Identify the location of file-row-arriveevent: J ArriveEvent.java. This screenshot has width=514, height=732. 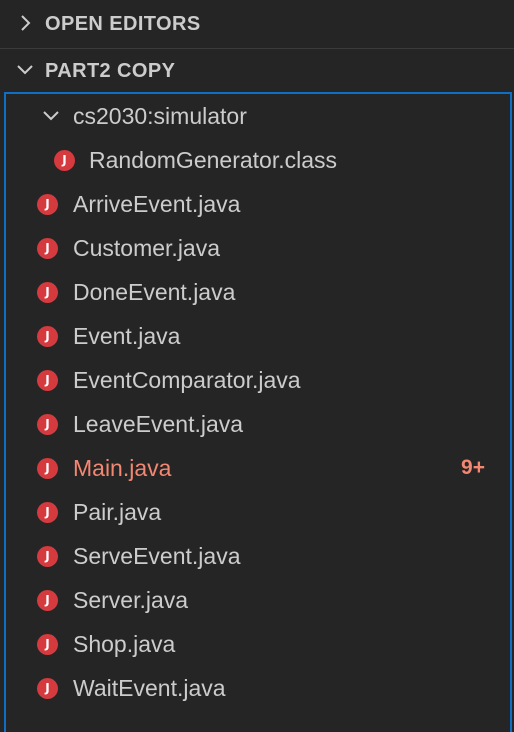
(259, 204).